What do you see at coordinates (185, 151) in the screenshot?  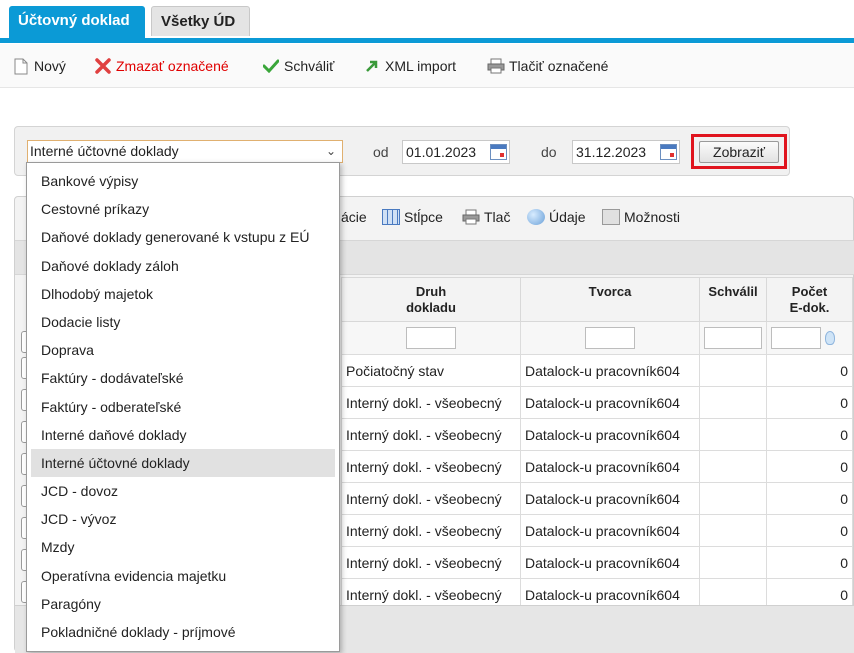 I see `document-type-select: Interné účtovné doklady ⌄` at bounding box center [185, 151].